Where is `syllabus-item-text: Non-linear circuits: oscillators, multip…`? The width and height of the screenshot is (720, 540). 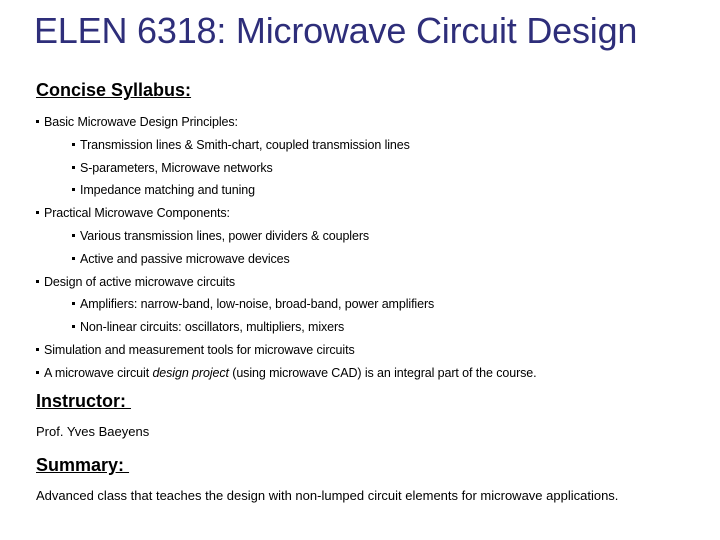 syllabus-item-text: Non-linear circuits: oscillators, multip… is located at coordinates (212, 327).